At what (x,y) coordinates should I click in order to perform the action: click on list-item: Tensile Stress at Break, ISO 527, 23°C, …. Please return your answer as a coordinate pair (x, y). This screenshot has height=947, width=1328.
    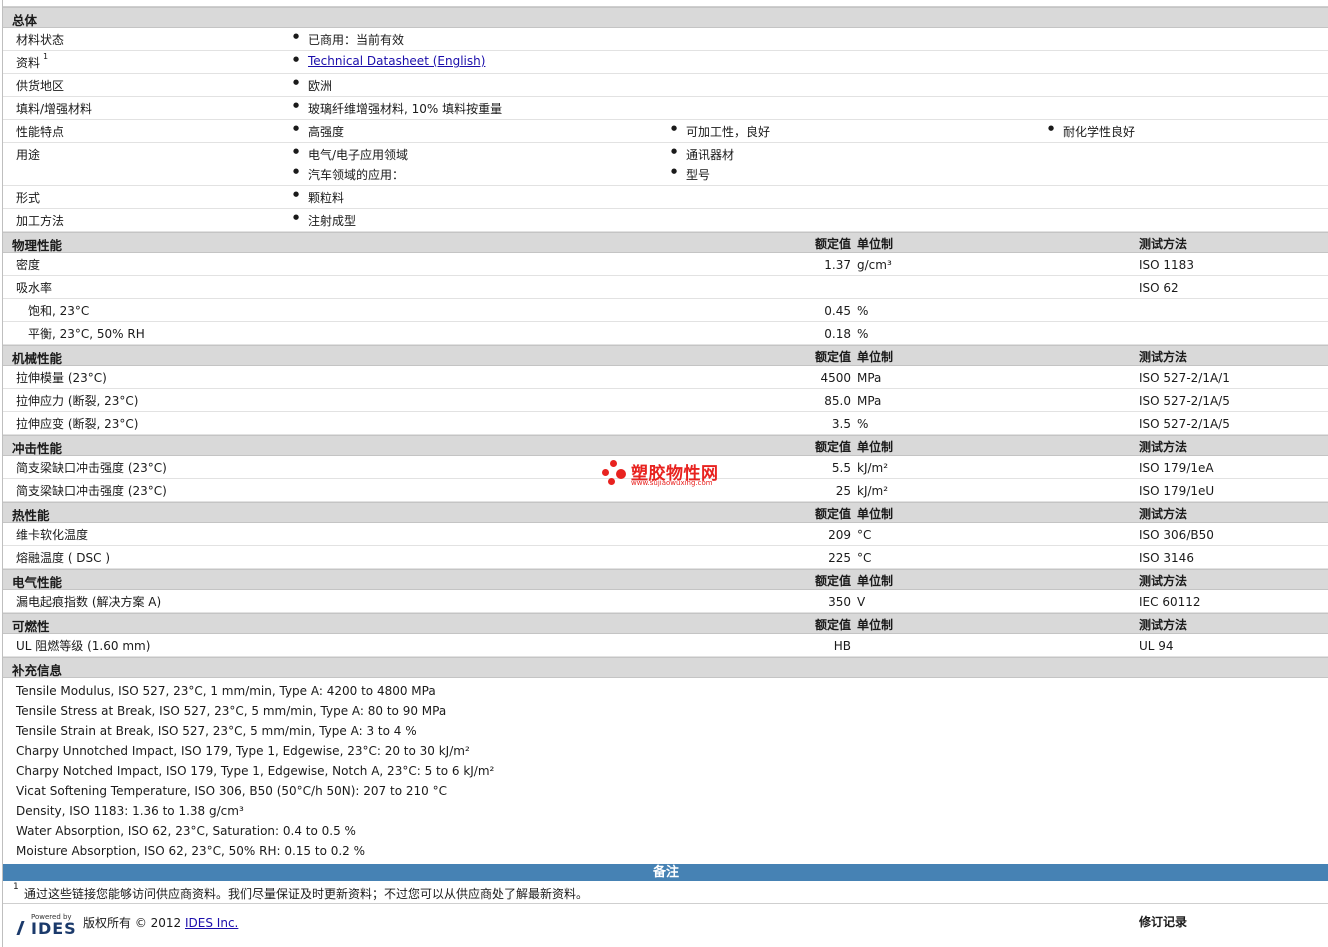
    Looking at the image, I should click on (231, 711).